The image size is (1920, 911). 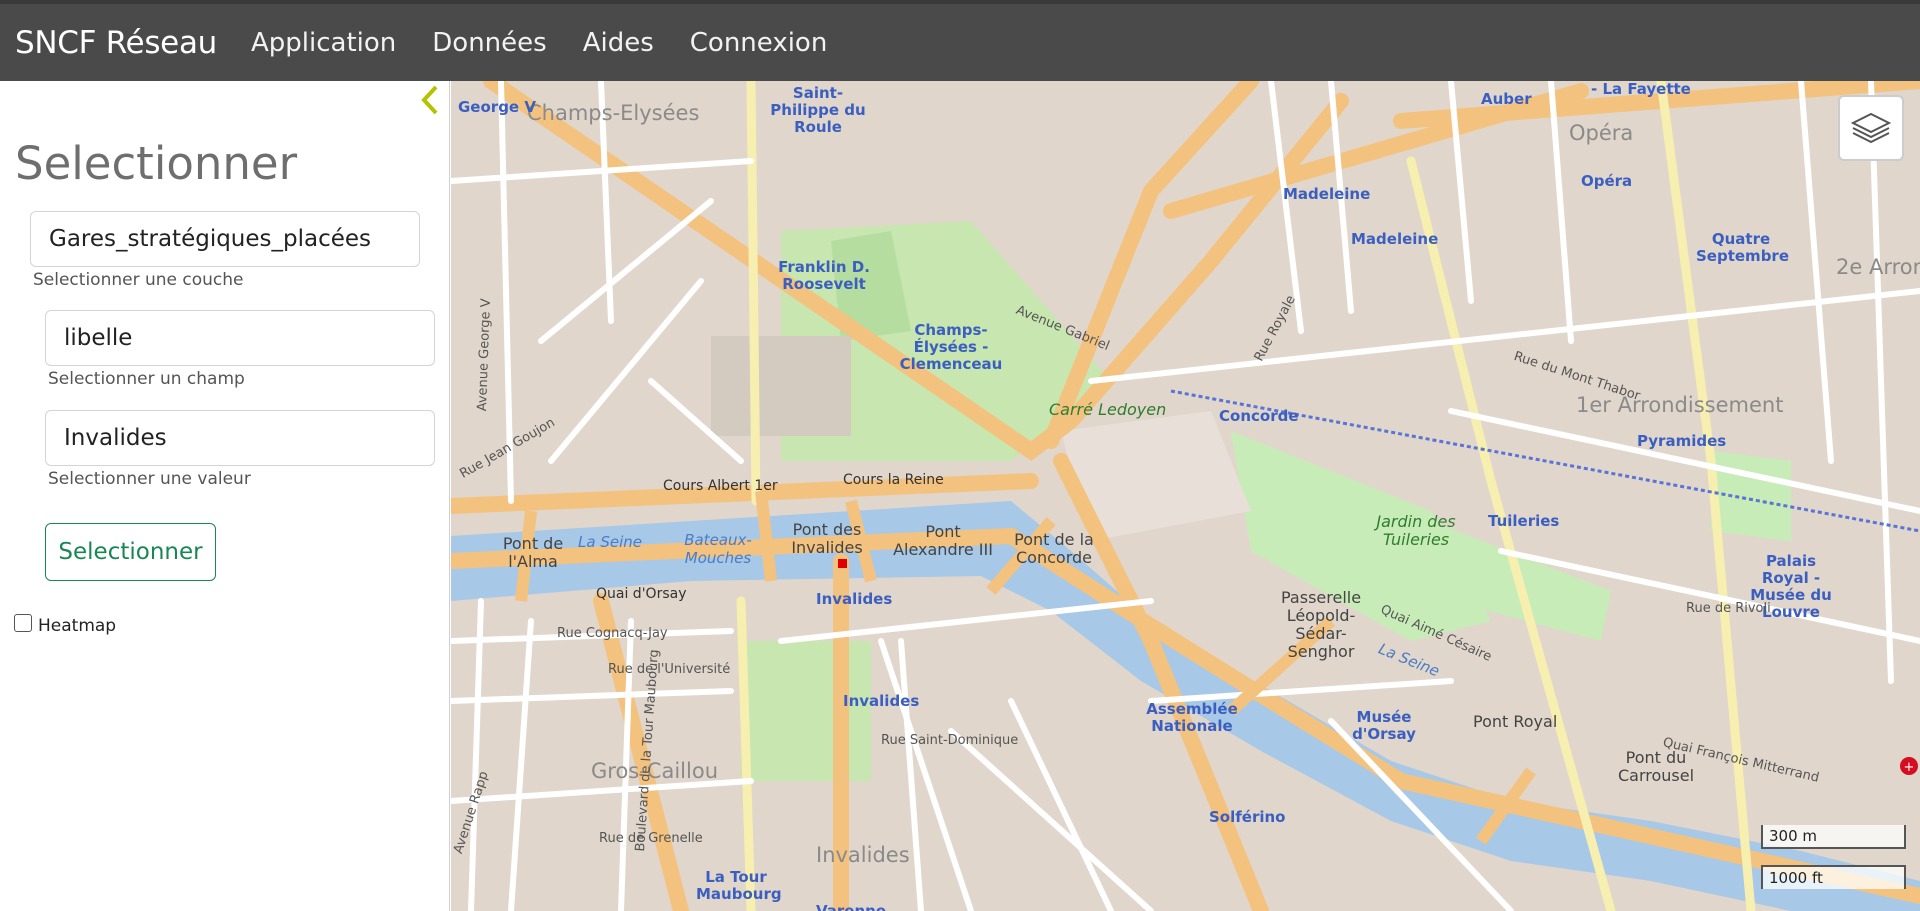 I want to click on field-select: libelle, so click(x=240, y=338).